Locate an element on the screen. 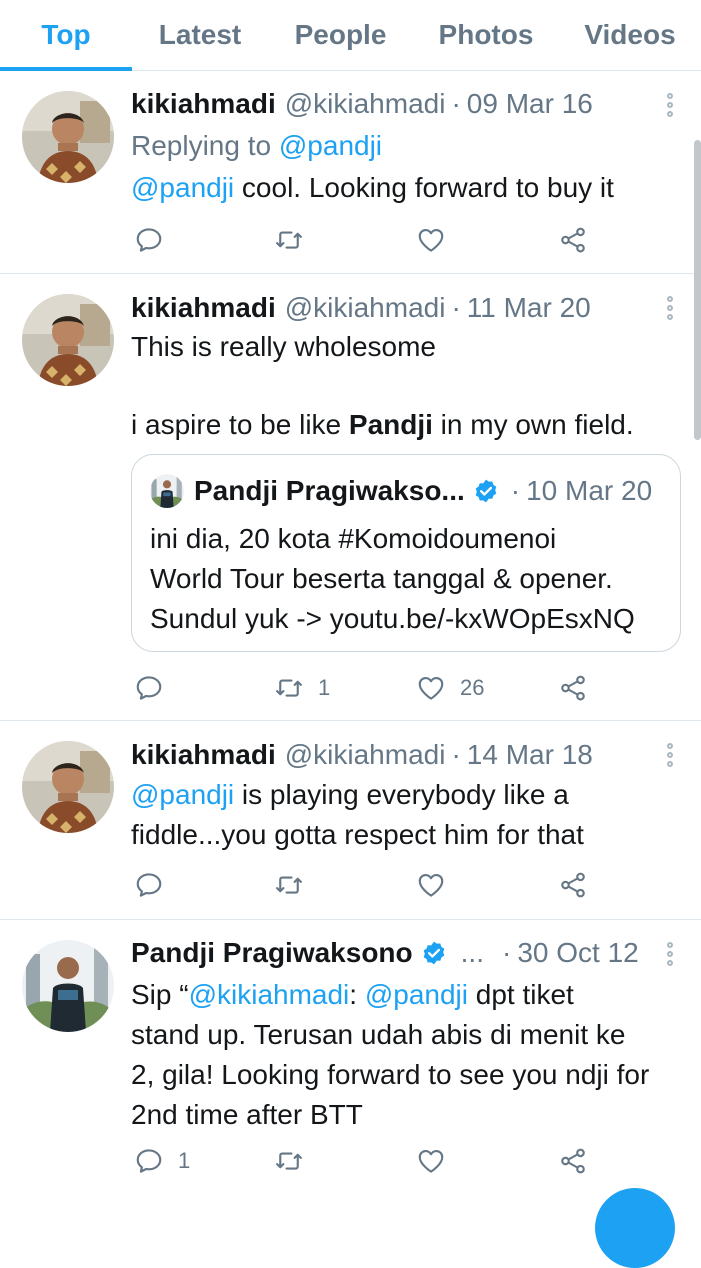 The height and width of the screenshot is (1268, 701). tweet-header: kikiahmadi @kikiahmadi · 09 Mar 16 is located at coordinates (362, 104).